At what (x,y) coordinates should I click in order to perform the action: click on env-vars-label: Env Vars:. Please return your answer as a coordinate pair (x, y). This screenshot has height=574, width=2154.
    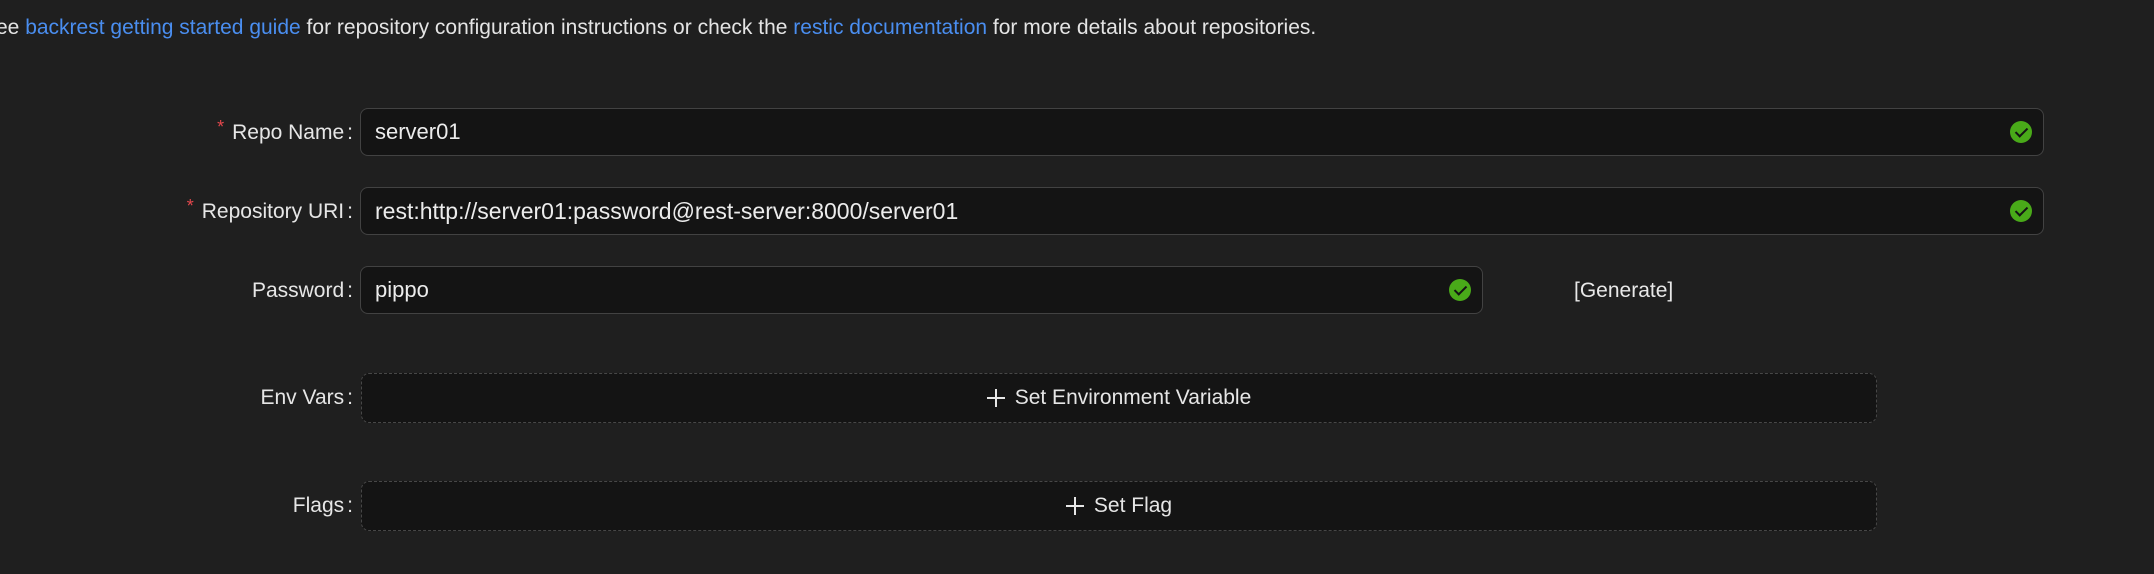
    Looking at the image, I should click on (307, 397).